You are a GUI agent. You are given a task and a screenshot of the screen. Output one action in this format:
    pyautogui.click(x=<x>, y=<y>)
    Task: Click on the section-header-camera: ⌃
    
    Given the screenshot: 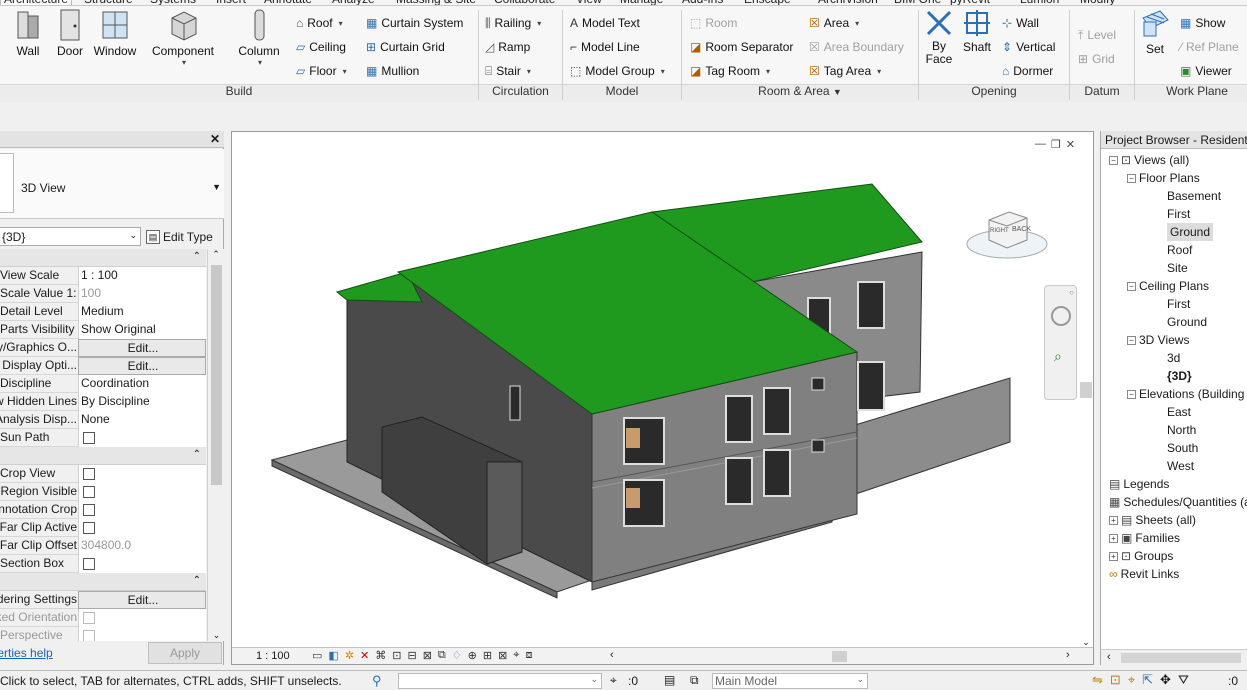 What is the action you would take?
    pyautogui.click(x=103, y=582)
    